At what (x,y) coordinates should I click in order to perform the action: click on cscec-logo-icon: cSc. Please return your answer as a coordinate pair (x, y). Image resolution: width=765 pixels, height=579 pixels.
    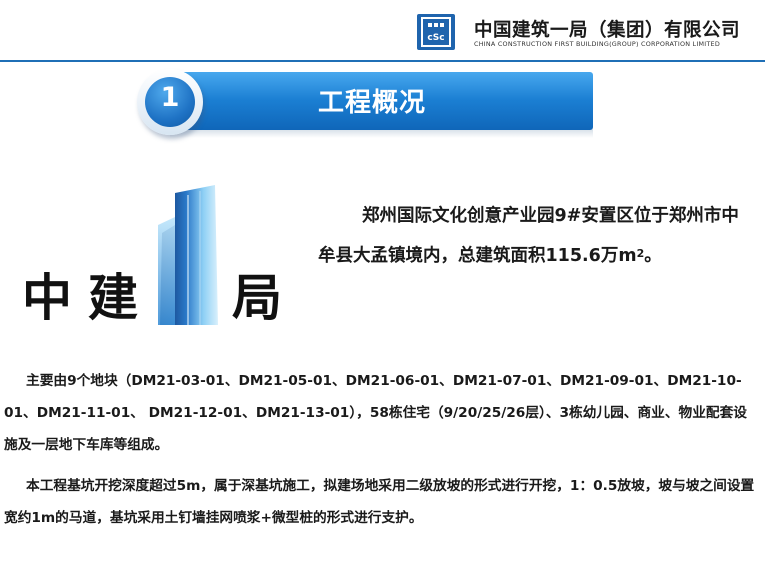
    Looking at the image, I should click on (436, 32).